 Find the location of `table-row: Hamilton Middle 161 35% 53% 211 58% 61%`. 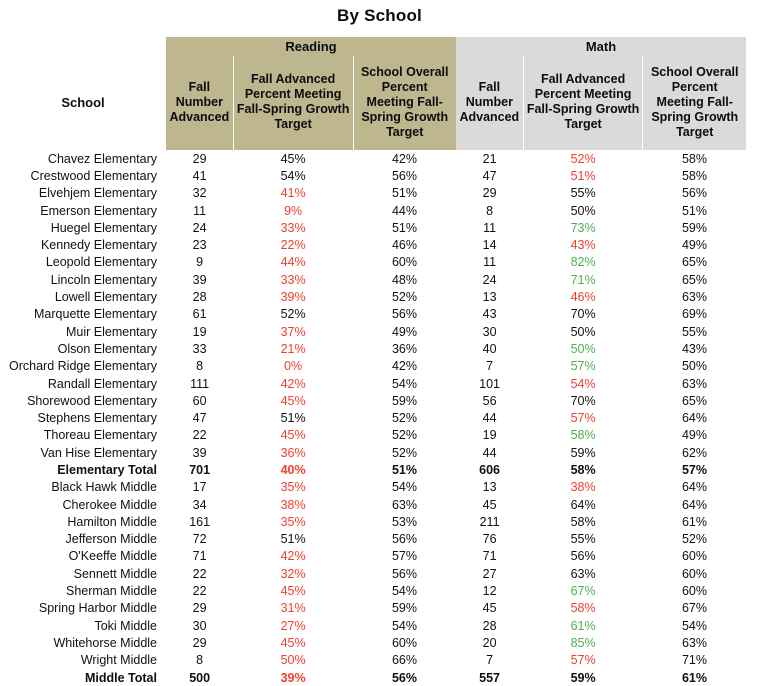

table-row: Hamilton Middle 161 35% 53% 211 58% 61% is located at coordinates (373, 521).